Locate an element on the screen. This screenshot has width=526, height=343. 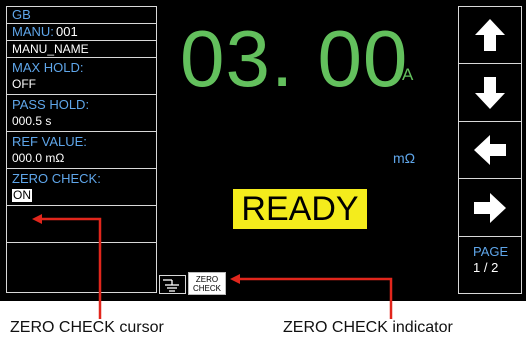
callout-zero-check-cursor: ZERO CHECK cursor is located at coordinates (87, 327).